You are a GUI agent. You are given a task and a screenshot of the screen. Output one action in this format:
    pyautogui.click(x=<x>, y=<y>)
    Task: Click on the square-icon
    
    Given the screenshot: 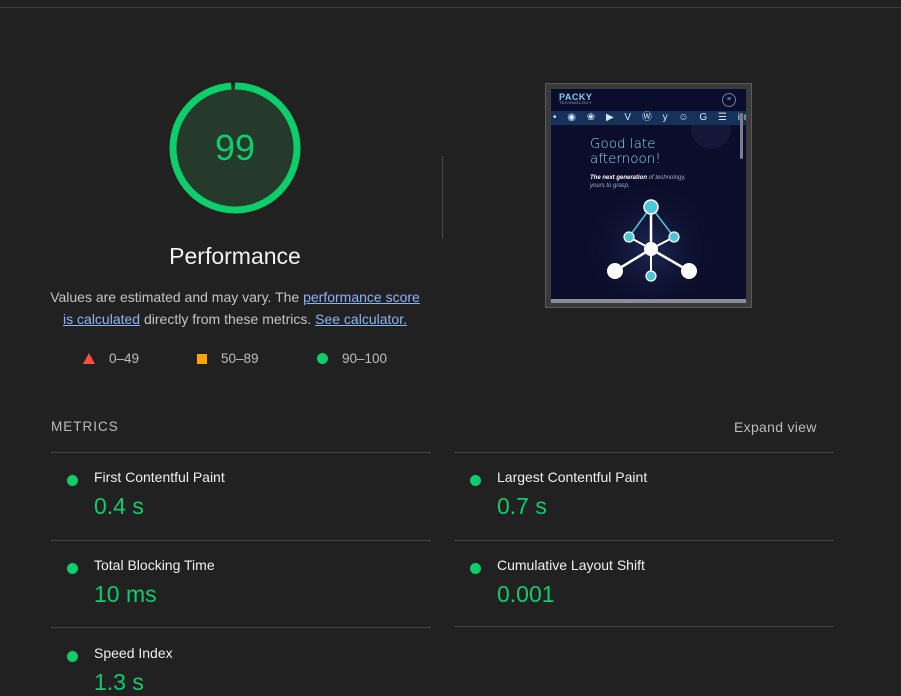 What is the action you would take?
    pyautogui.click(x=202, y=358)
    